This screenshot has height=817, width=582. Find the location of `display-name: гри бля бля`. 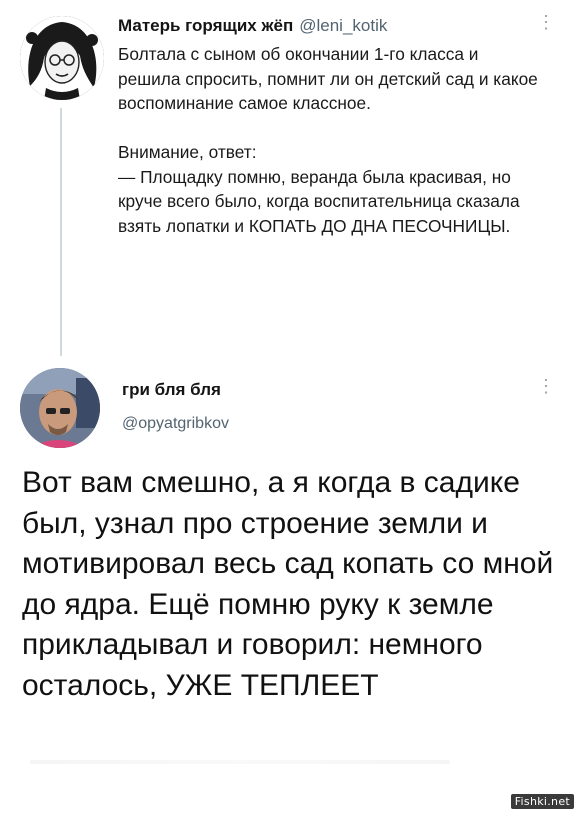

display-name: гри бля бля is located at coordinates (171, 390).